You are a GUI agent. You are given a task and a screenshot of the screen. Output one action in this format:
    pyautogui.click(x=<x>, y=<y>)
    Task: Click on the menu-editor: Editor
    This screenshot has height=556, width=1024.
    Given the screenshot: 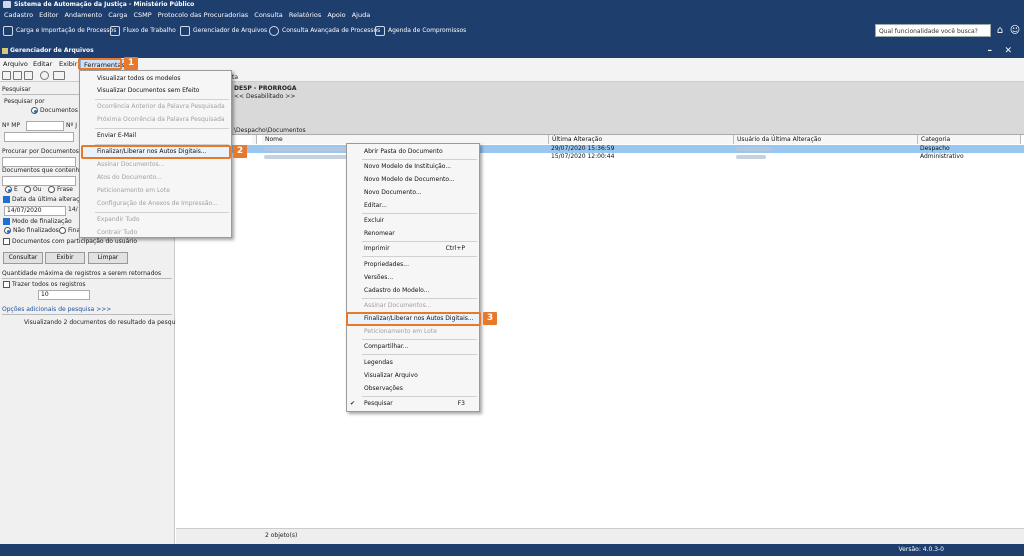 What is the action you would take?
    pyautogui.click(x=48, y=15)
    